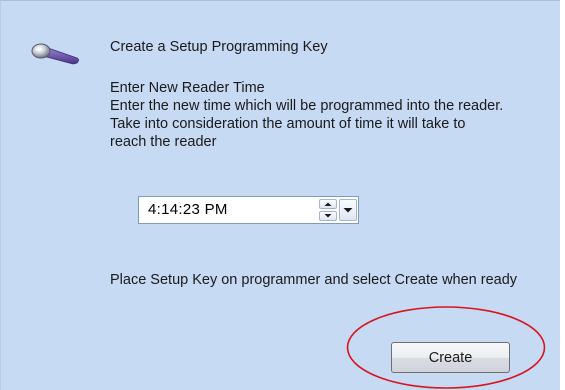 The height and width of the screenshot is (390, 565). Describe the element at coordinates (248, 210) in the screenshot. I see `reader-time-picker: 4:14:23 PM` at that location.